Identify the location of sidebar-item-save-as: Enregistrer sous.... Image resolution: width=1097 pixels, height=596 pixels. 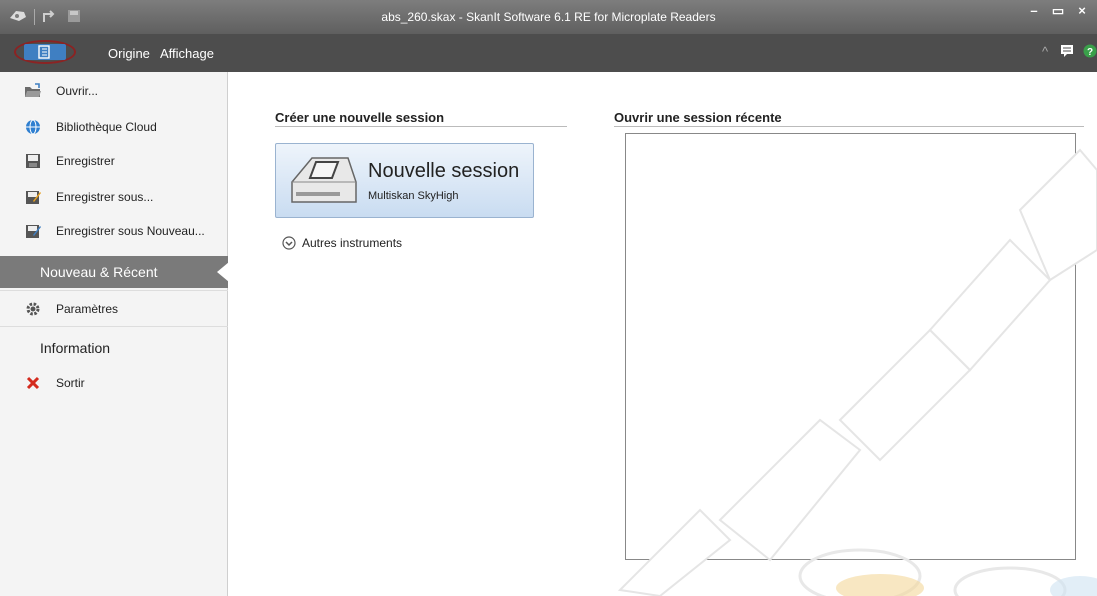
(114, 197).